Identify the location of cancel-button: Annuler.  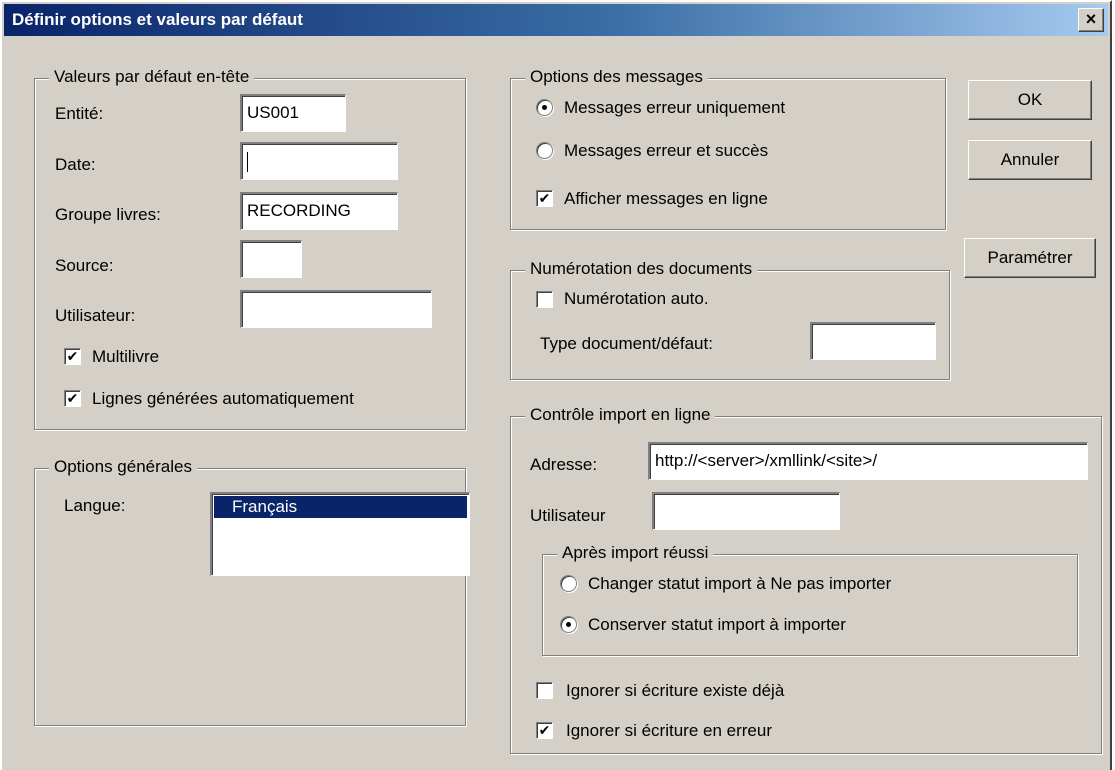
(1030, 160).